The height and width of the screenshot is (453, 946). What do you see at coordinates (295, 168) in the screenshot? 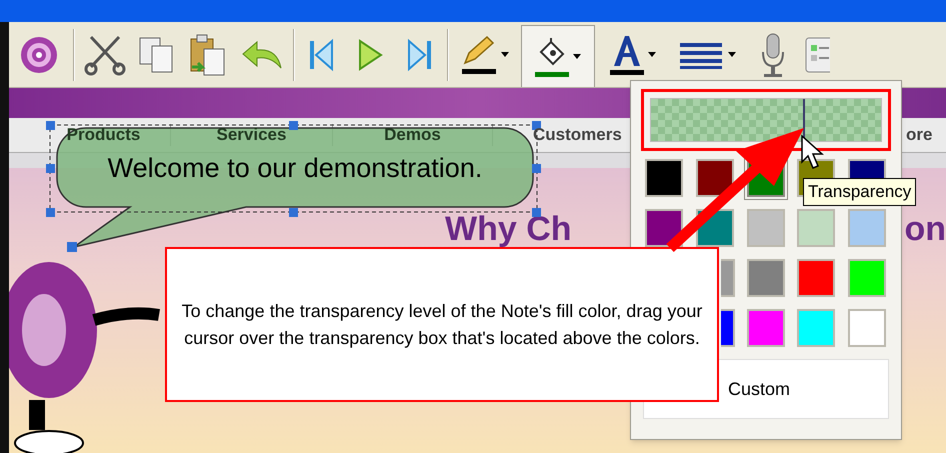
I see `note-text: Welcome to our demonstration.` at bounding box center [295, 168].